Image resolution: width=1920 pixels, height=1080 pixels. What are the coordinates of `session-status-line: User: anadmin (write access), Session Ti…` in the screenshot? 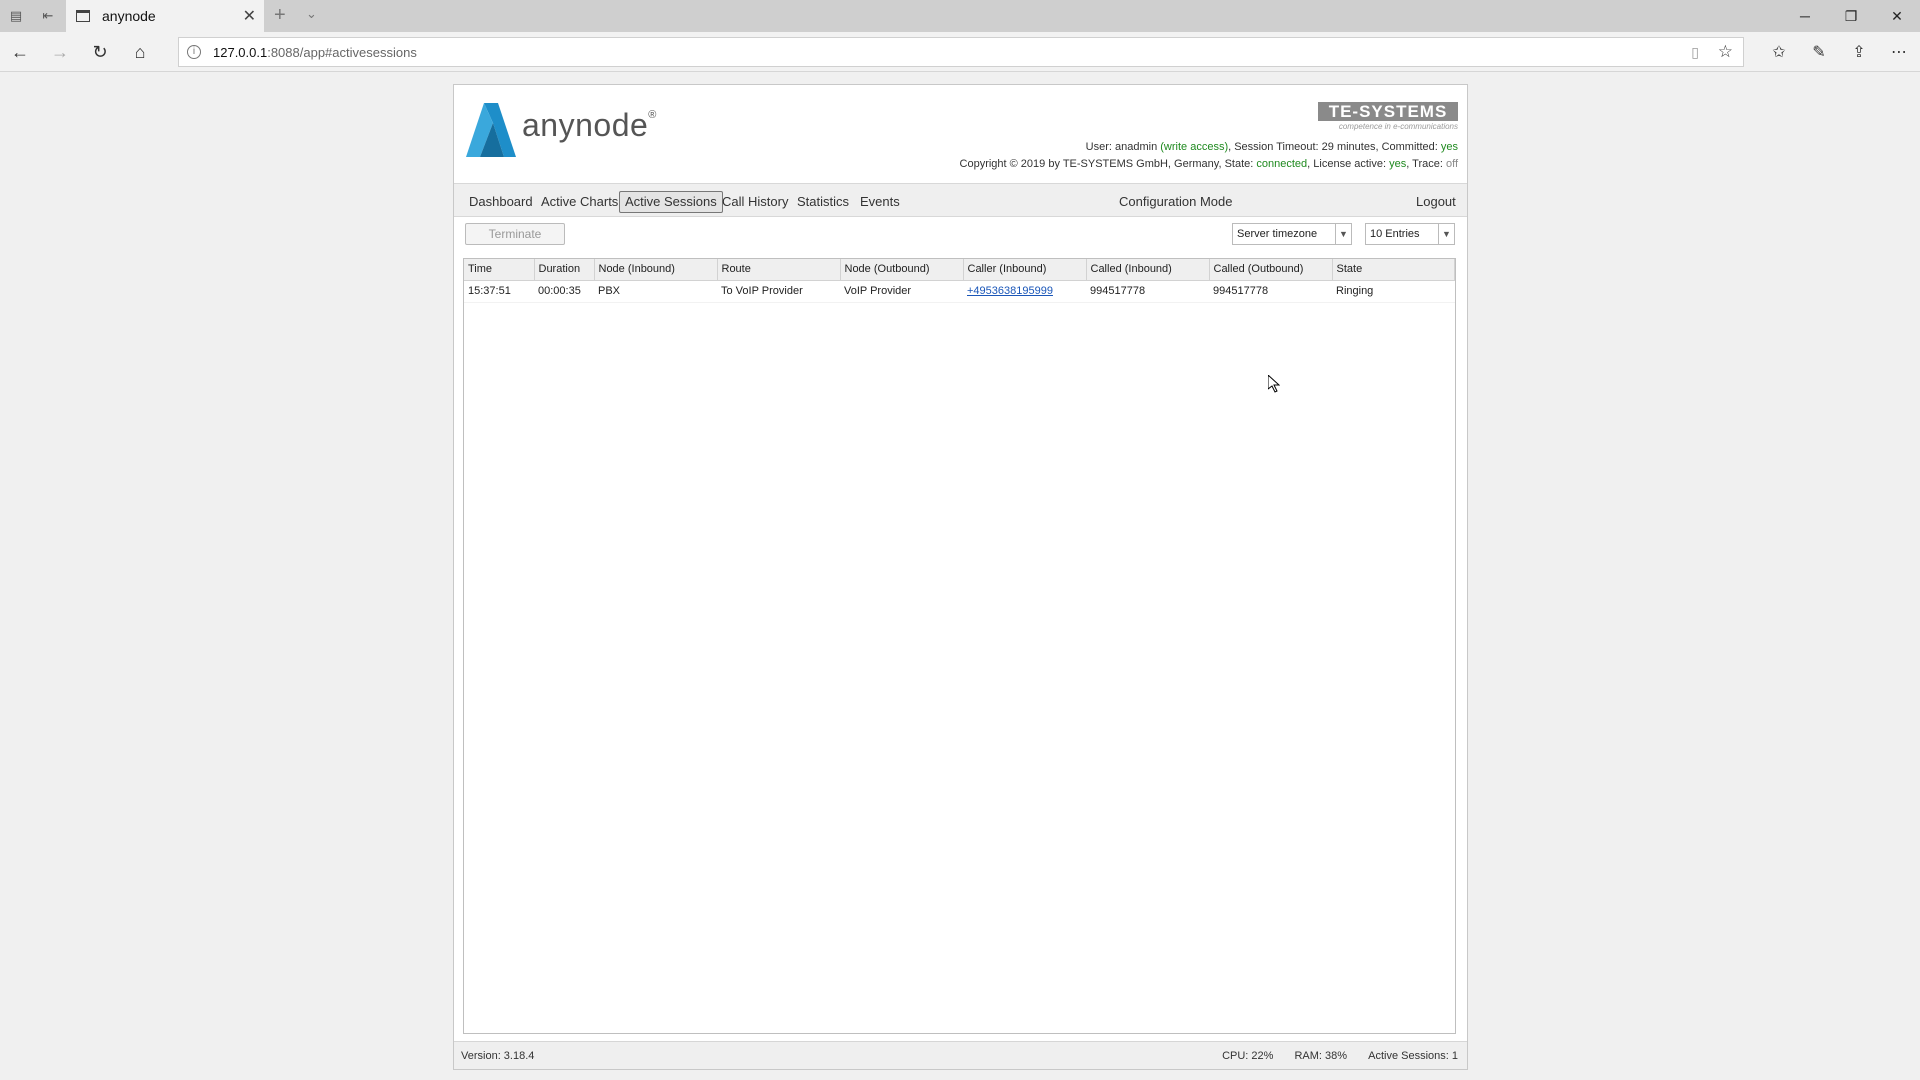 It's located at (1272, 147).